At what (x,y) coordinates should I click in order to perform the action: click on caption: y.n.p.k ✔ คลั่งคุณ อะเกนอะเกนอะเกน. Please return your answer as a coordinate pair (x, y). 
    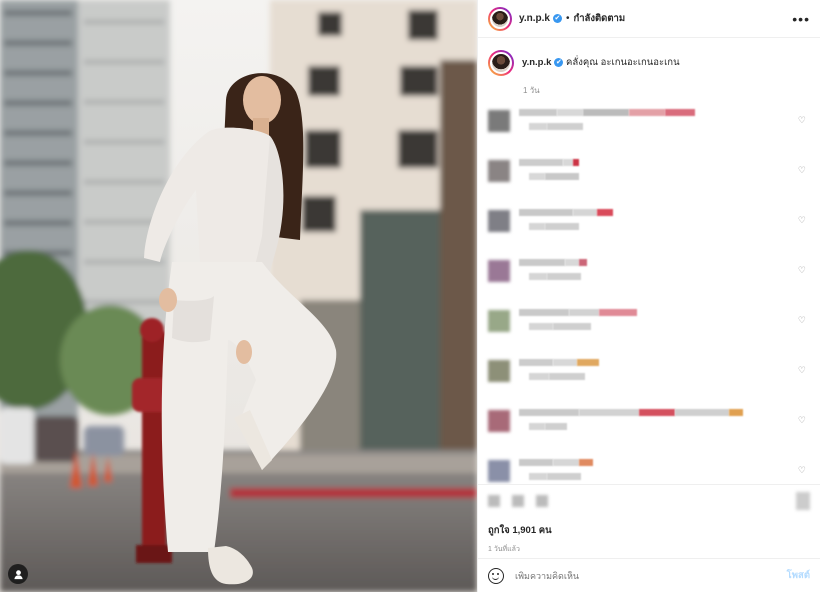
    Looking at the image, I should click on (649, 63).